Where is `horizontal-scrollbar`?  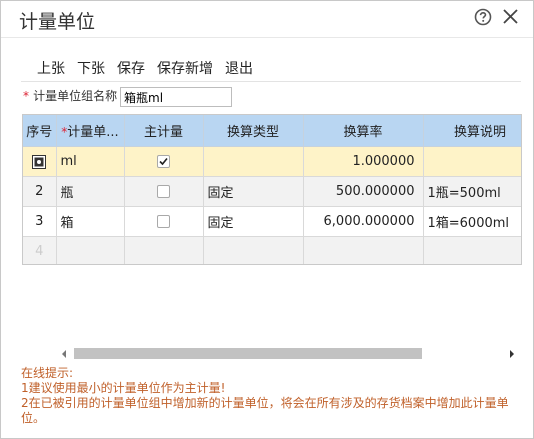 horizontal-scrollbar is located at coordinates (289, 353).